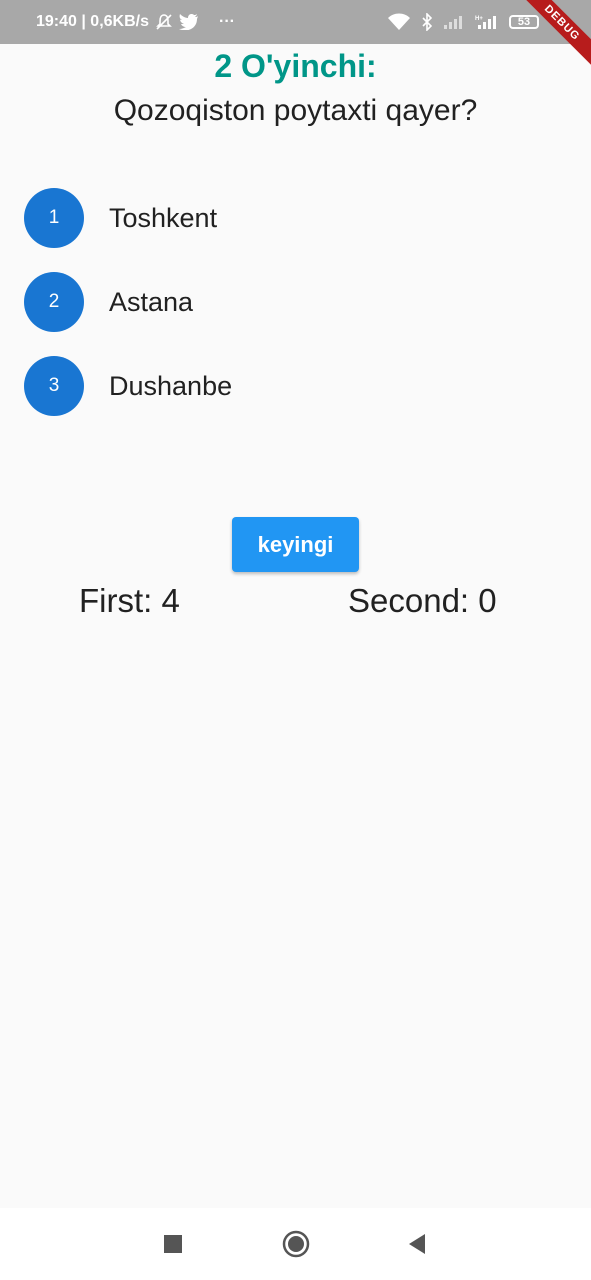  I want to click on battery-icon: 53, so click(524, 22).